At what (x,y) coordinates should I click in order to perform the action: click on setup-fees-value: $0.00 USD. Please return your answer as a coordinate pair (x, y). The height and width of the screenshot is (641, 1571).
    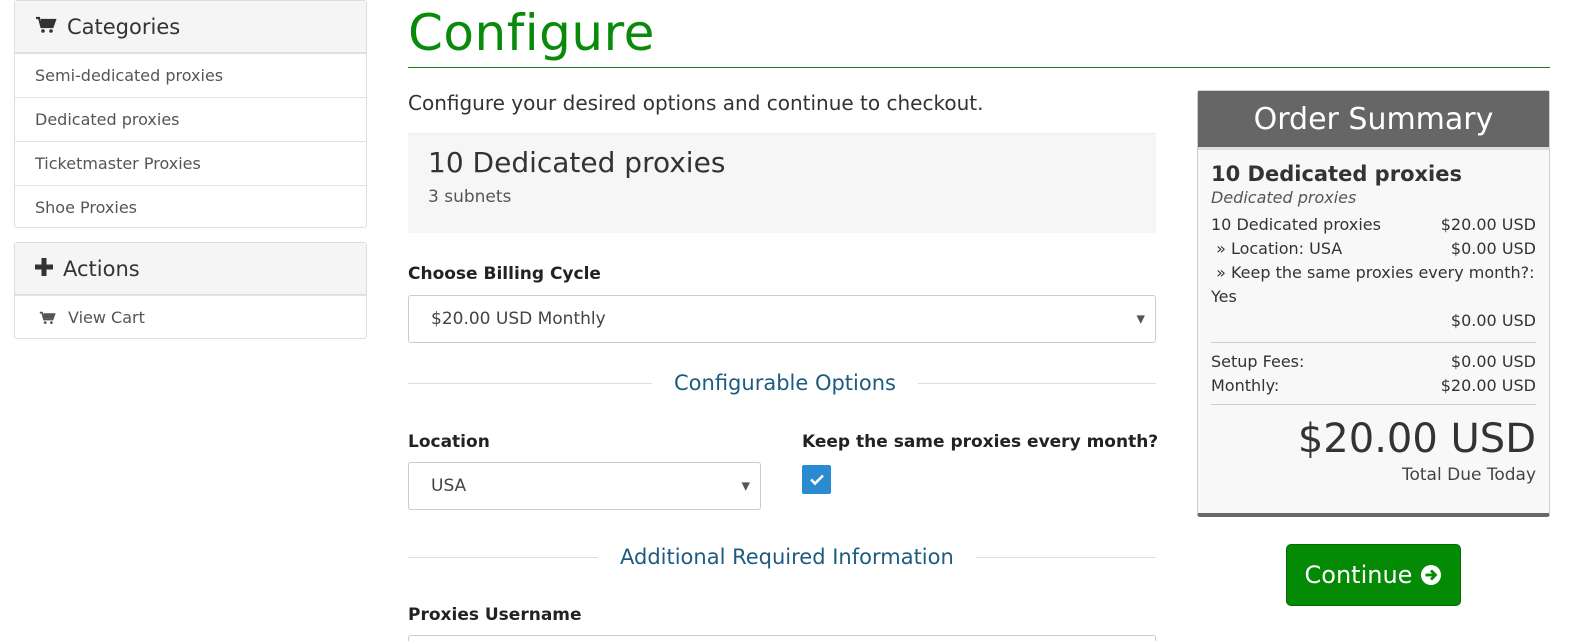
    Looking at the image, I should click on (1493, 361).